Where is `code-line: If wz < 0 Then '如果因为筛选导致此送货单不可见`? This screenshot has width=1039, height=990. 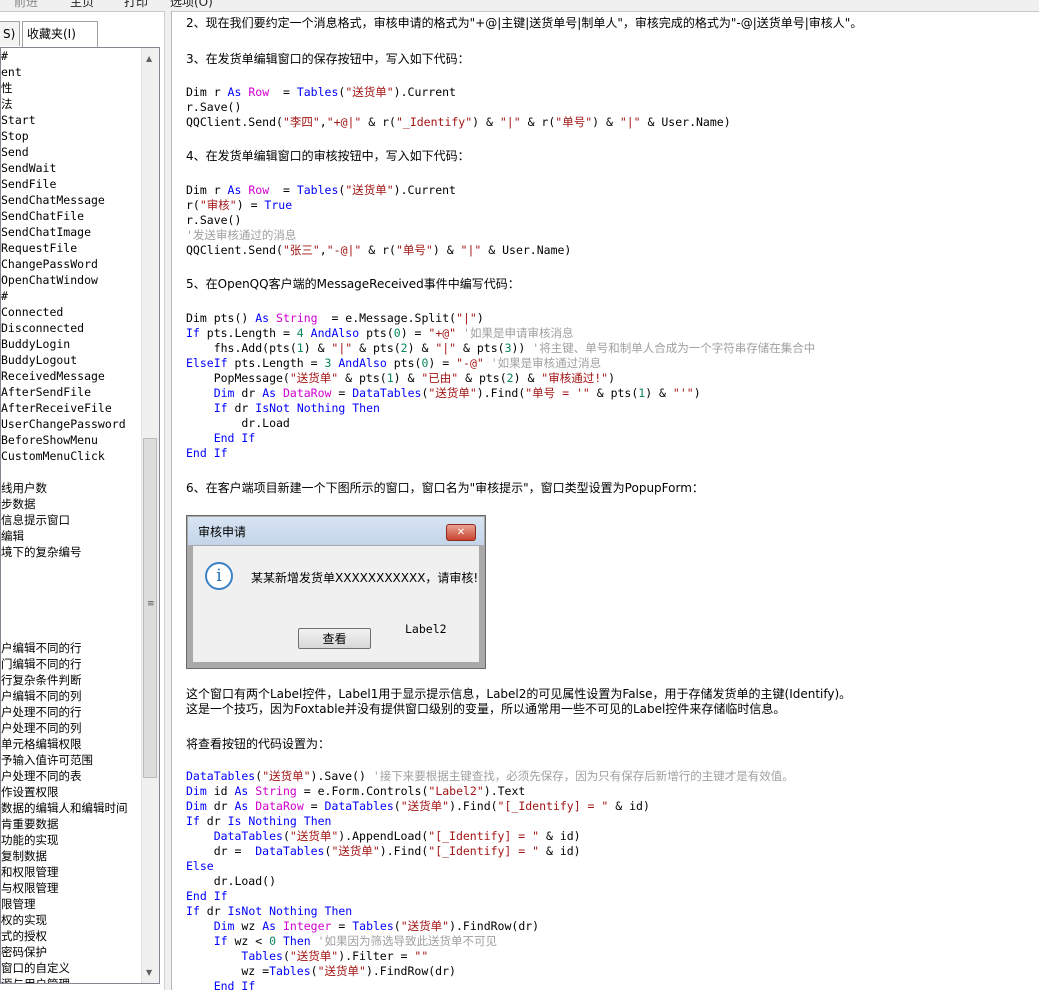 code-line: If wz < 0 Then '如果因为筛选导致此送货单不可见 is located at coordinates (490, 941).